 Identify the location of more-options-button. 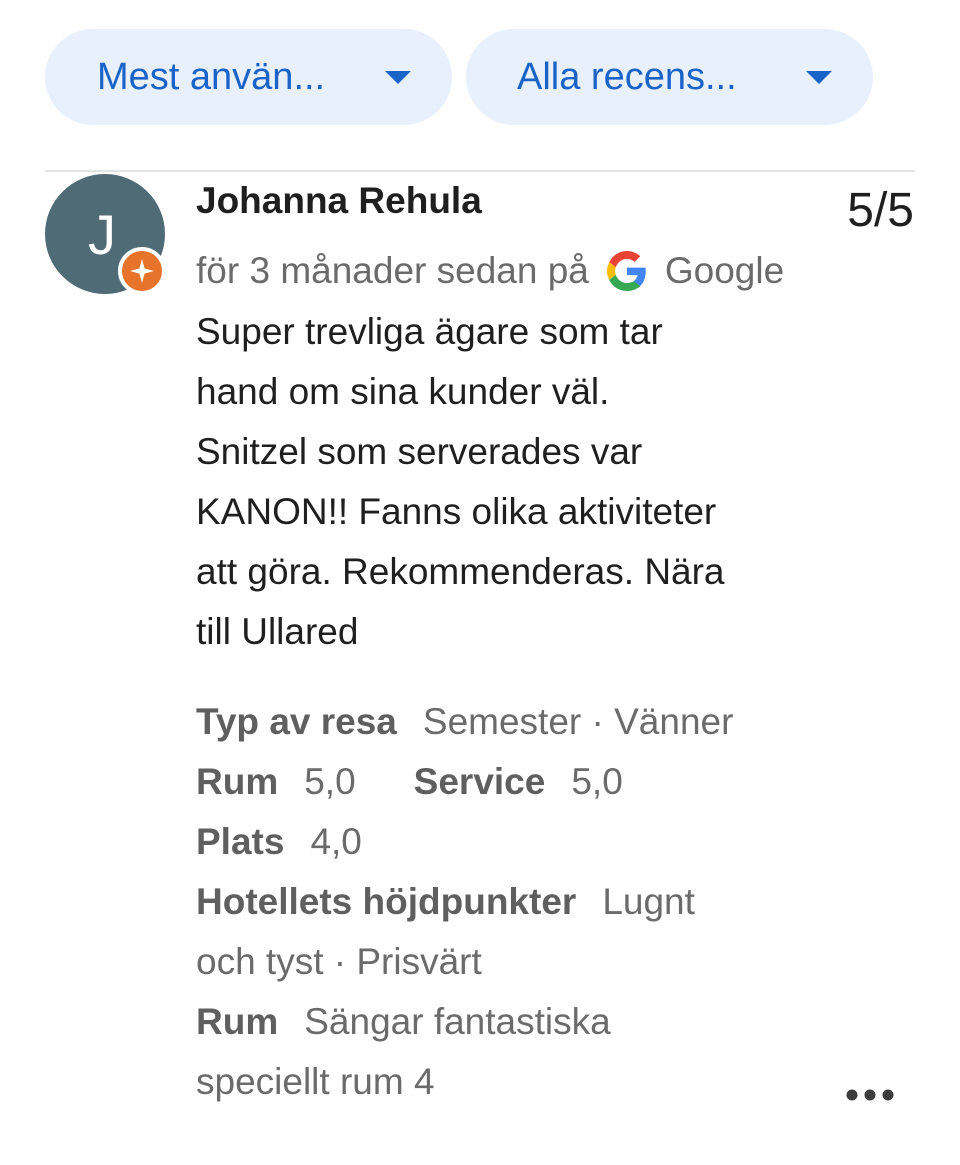
(870, 1095).